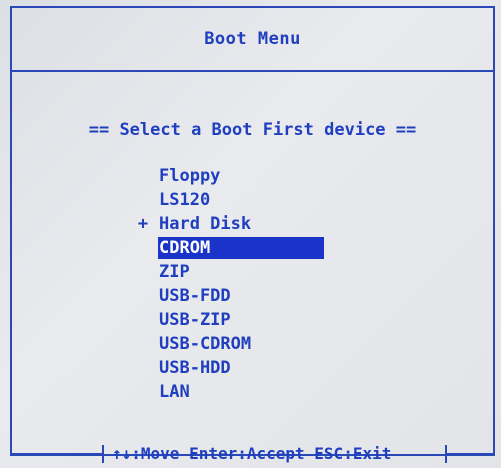  What do you see at coordinates (214, 392) in the screenshot?
I see `boot-device-lan: LAN` at bounding box center [214, 392].